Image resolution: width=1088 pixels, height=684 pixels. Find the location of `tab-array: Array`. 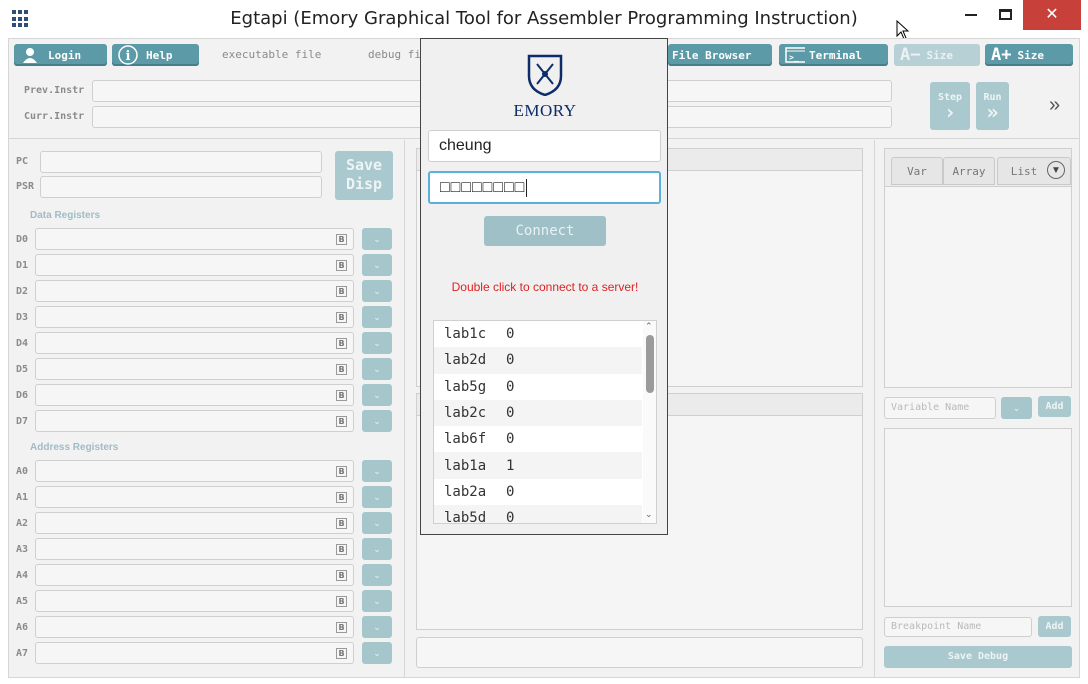

tab-array: Array is located at coordinates (969, 171).